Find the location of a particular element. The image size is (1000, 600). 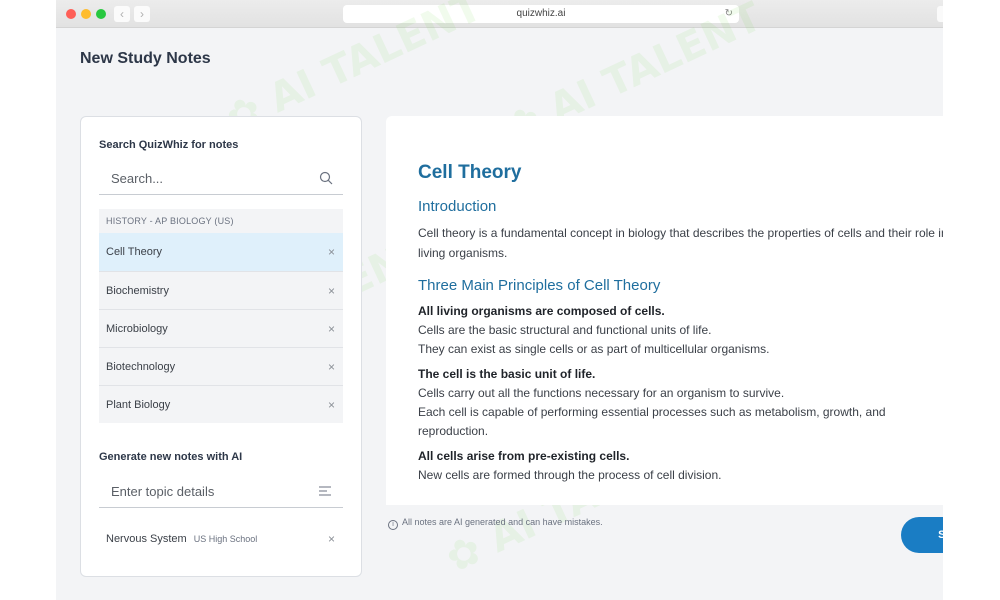

note-item-biochemistry: Biochemistry × is located at coordinates (221, 290).